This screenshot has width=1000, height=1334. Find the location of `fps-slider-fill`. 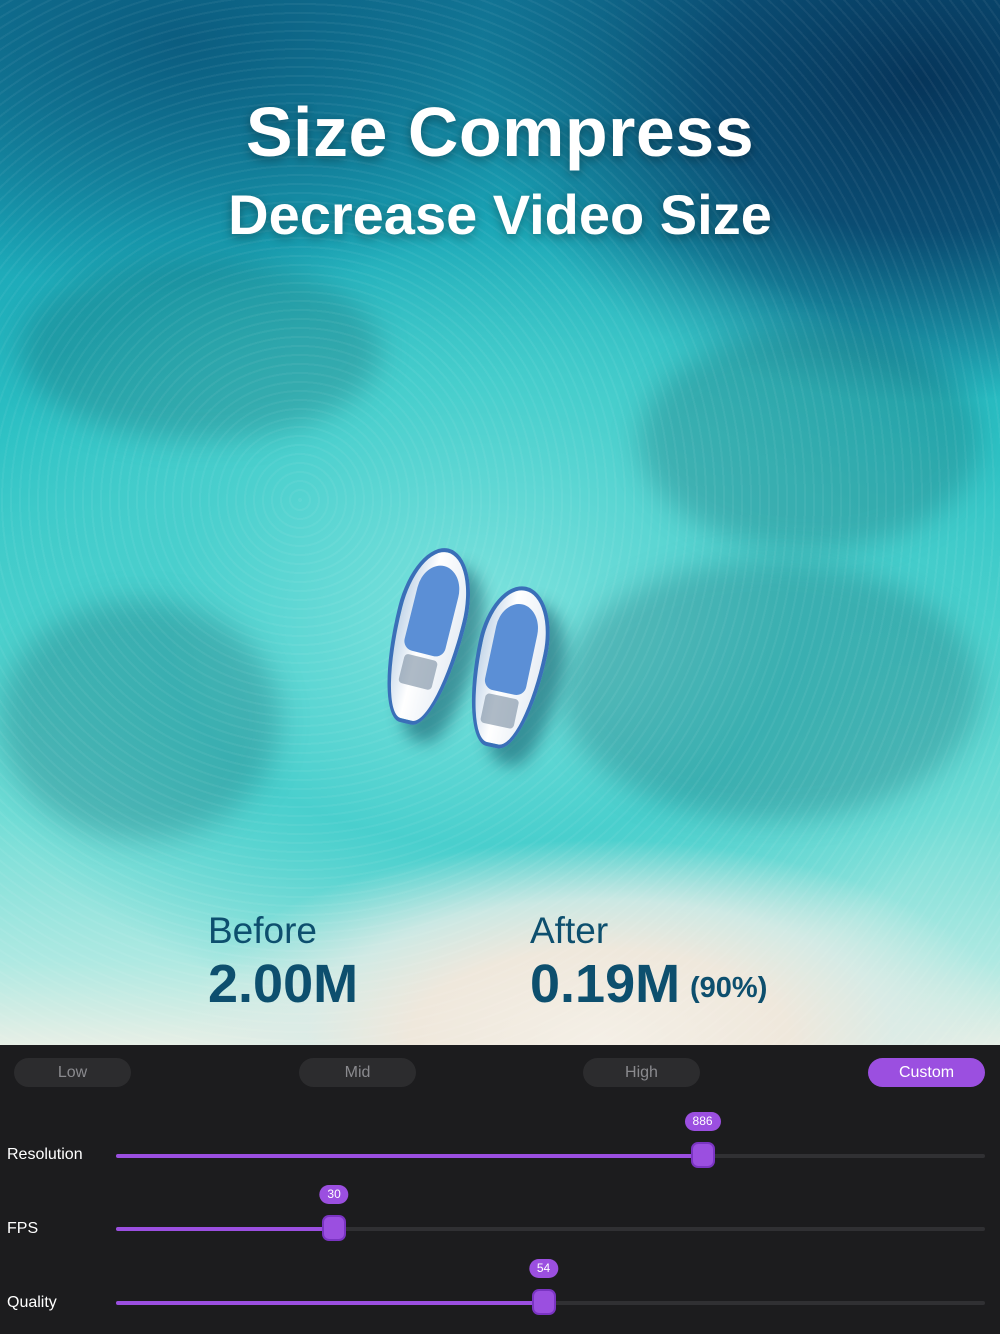

fps-slider-fill is located at coordinates (225, 1229).